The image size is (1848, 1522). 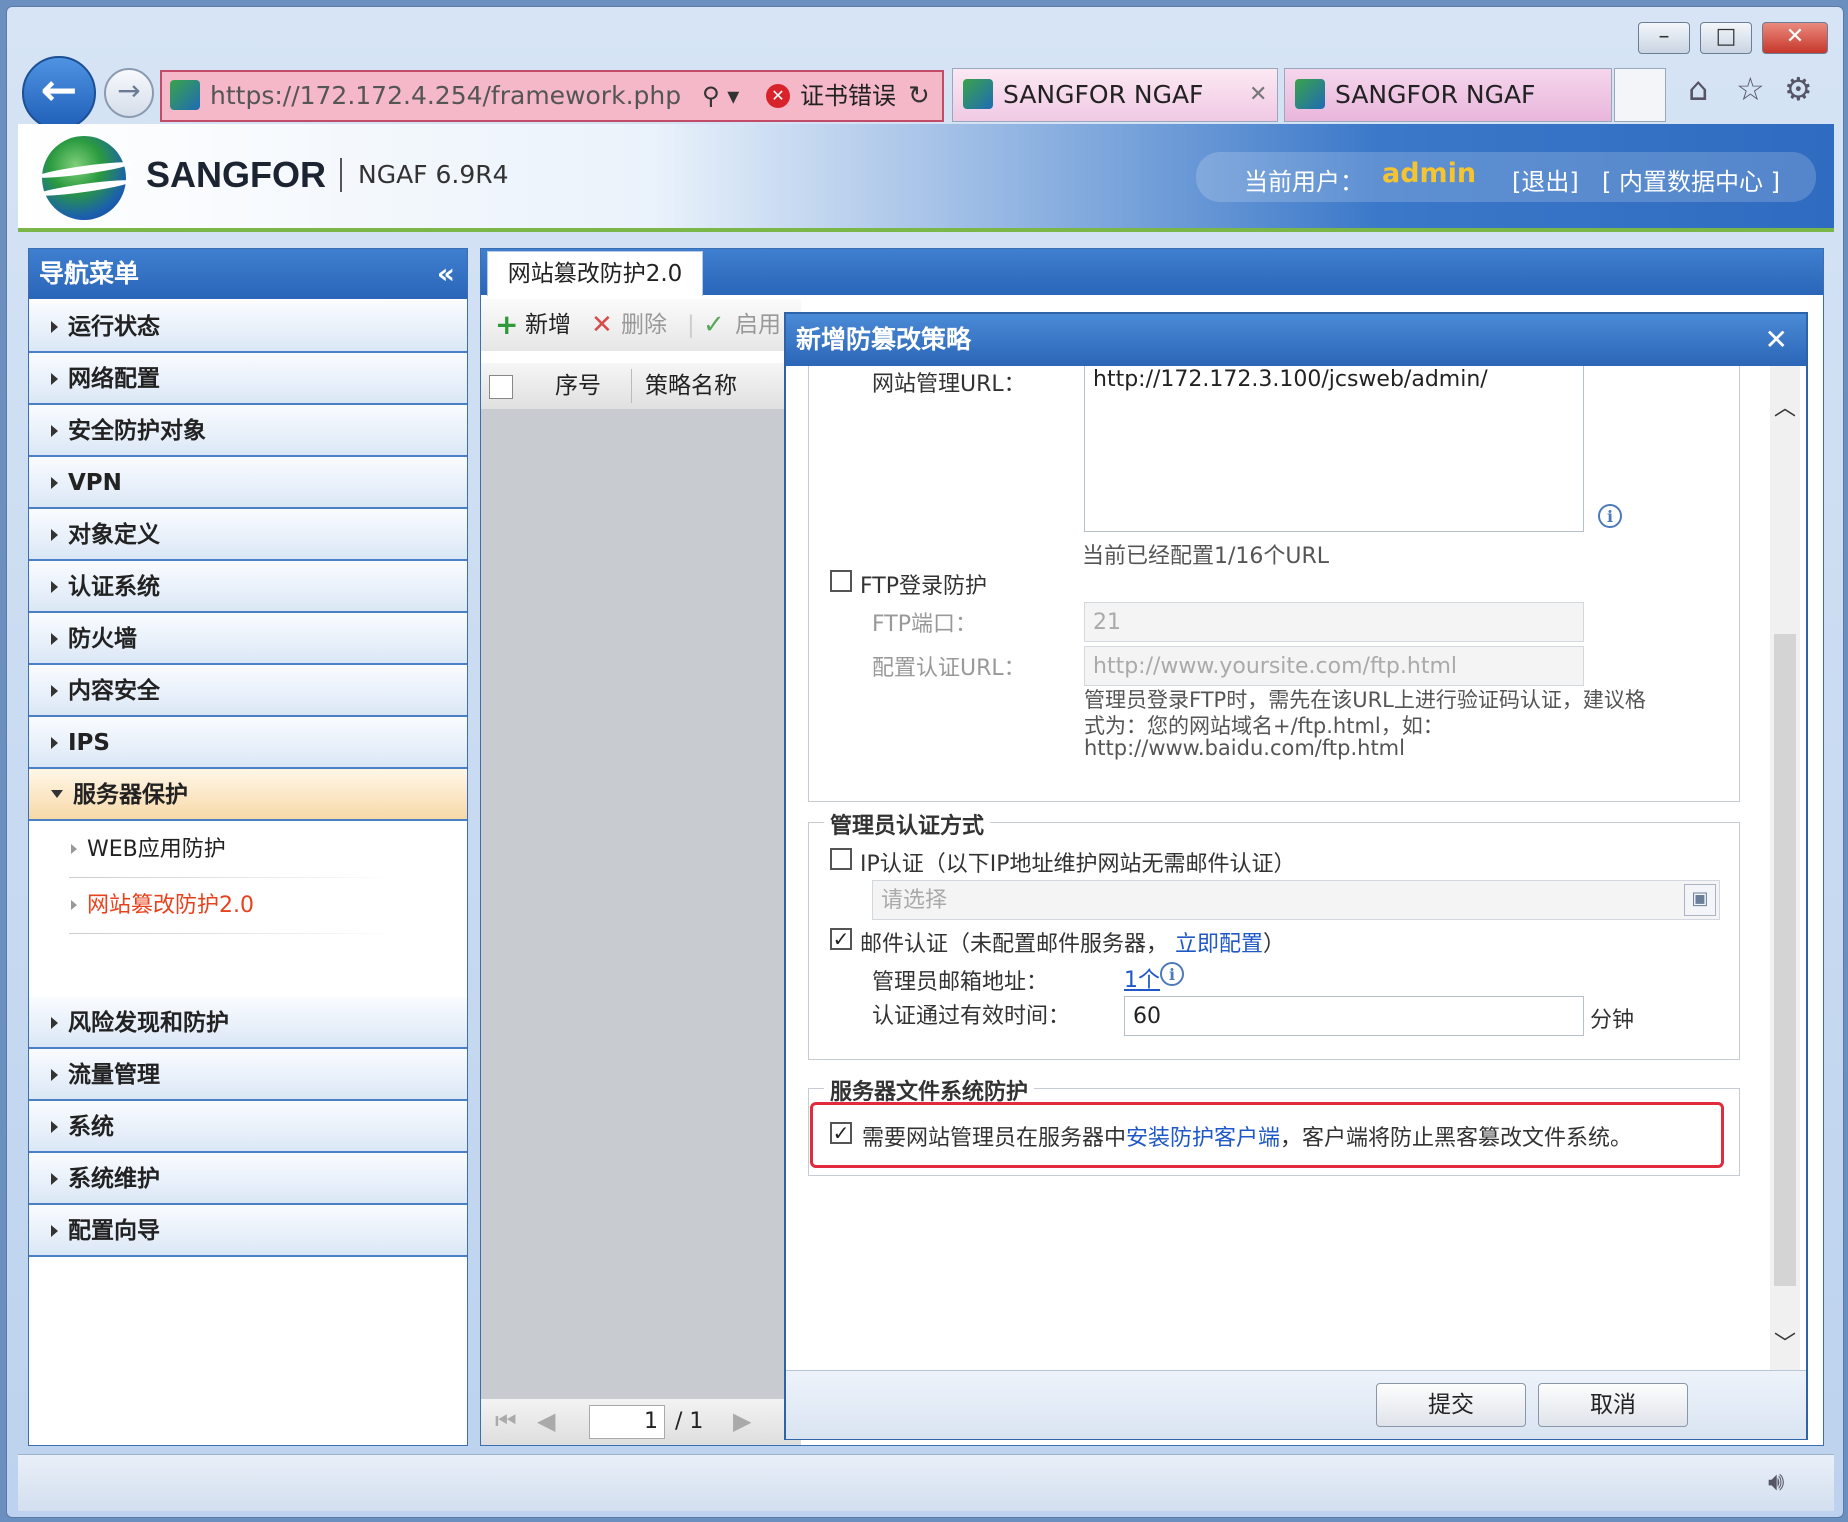 I want to click on maximize-button: □, so click(x=1726, y=38).